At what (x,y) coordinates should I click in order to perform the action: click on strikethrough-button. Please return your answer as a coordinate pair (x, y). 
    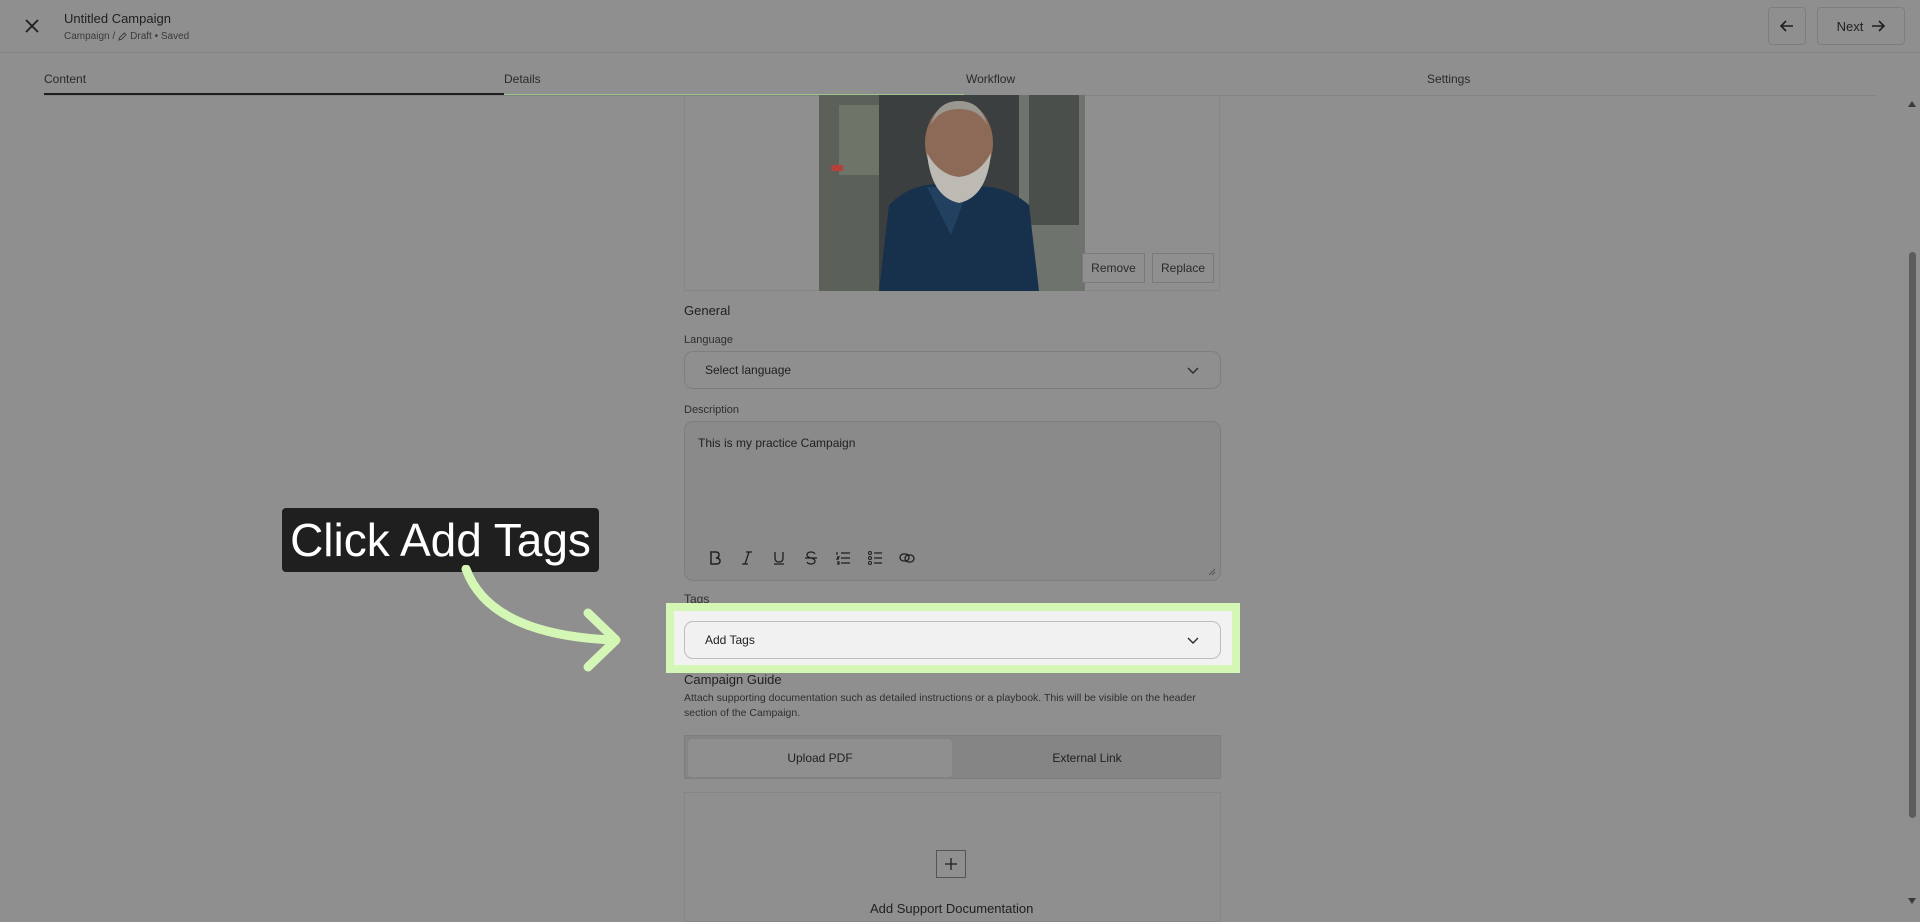
    Looking at the image, I should click on (811, 558).